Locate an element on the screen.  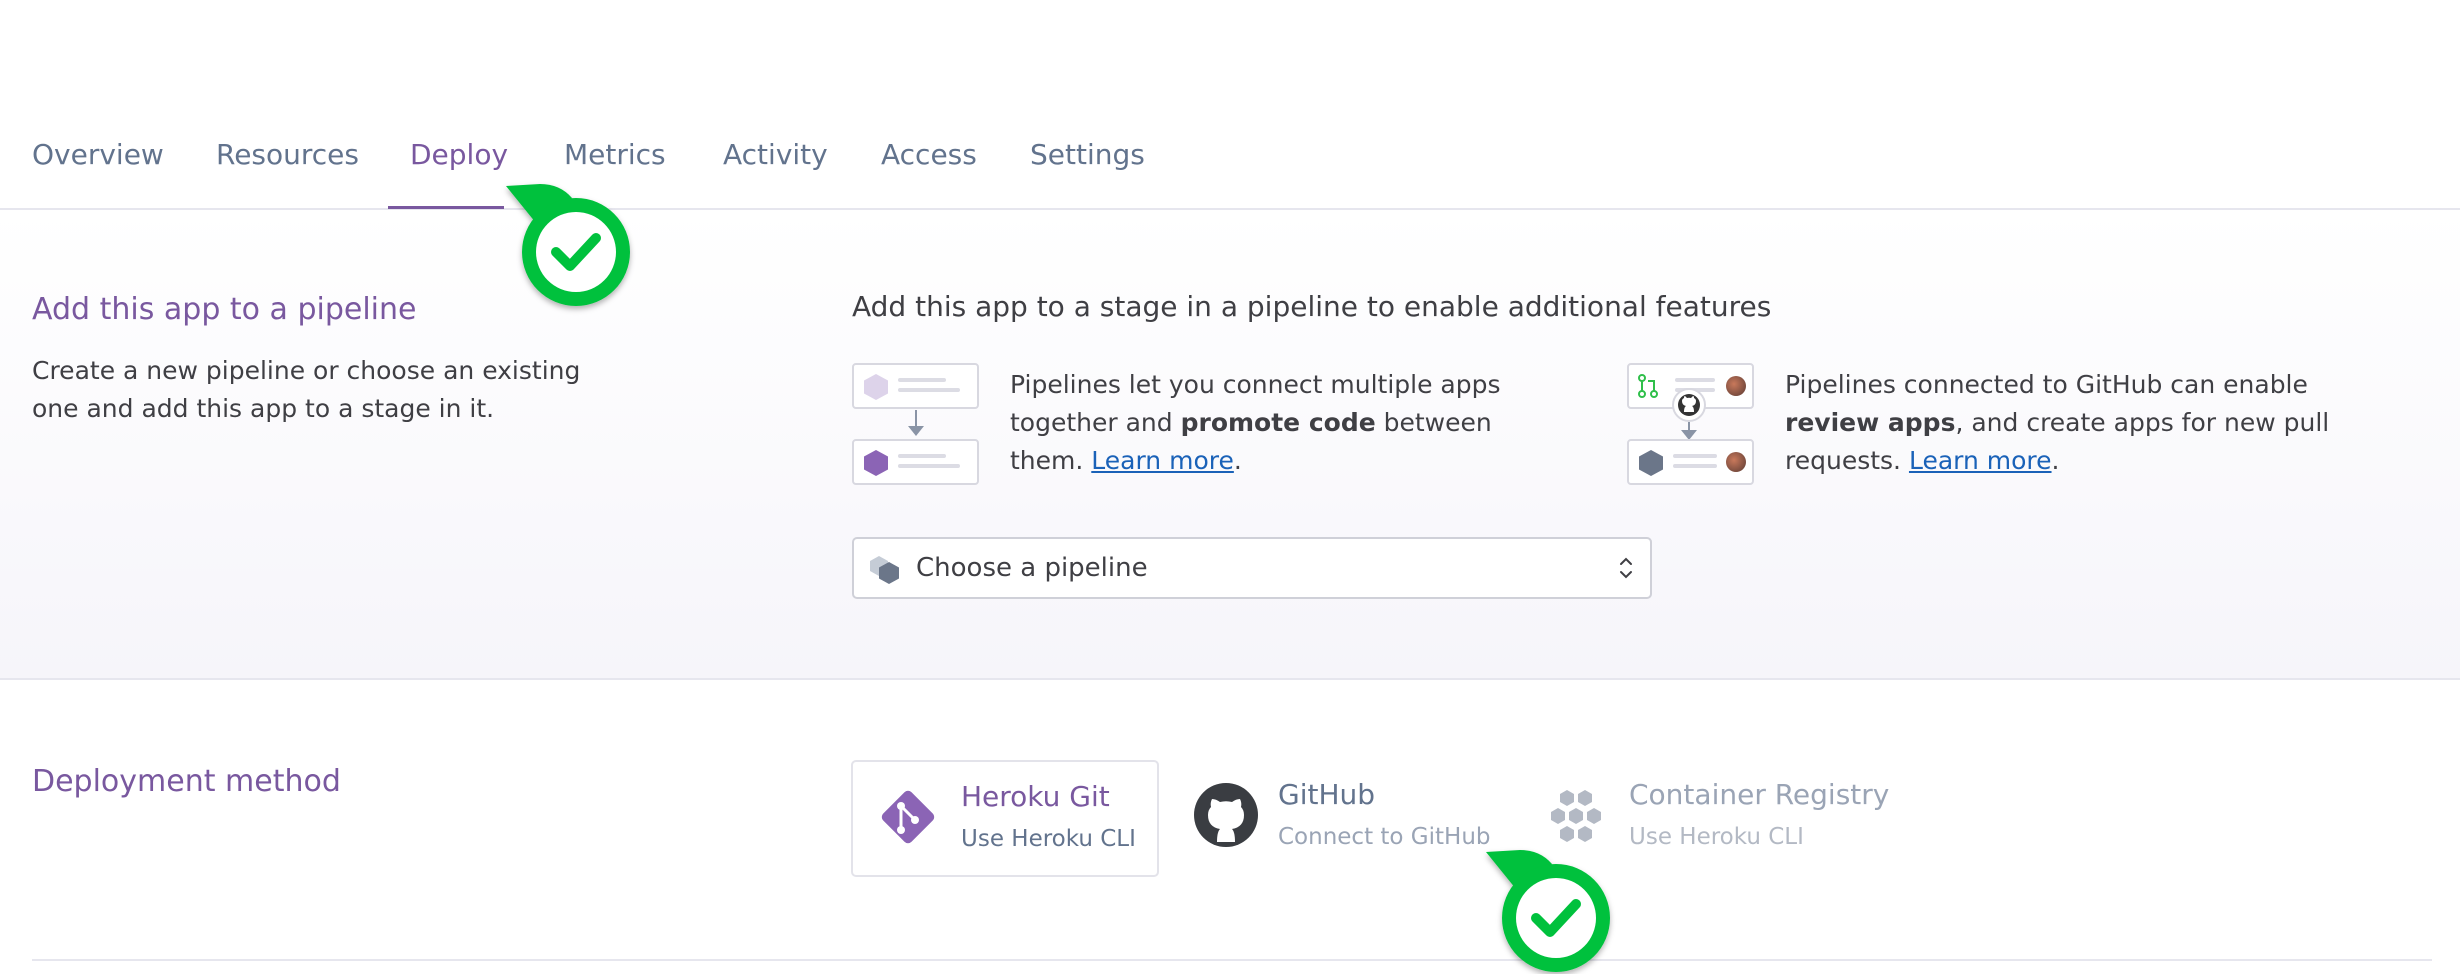
deployment-section-title: Deployment method is located at coordinates (186, 781).